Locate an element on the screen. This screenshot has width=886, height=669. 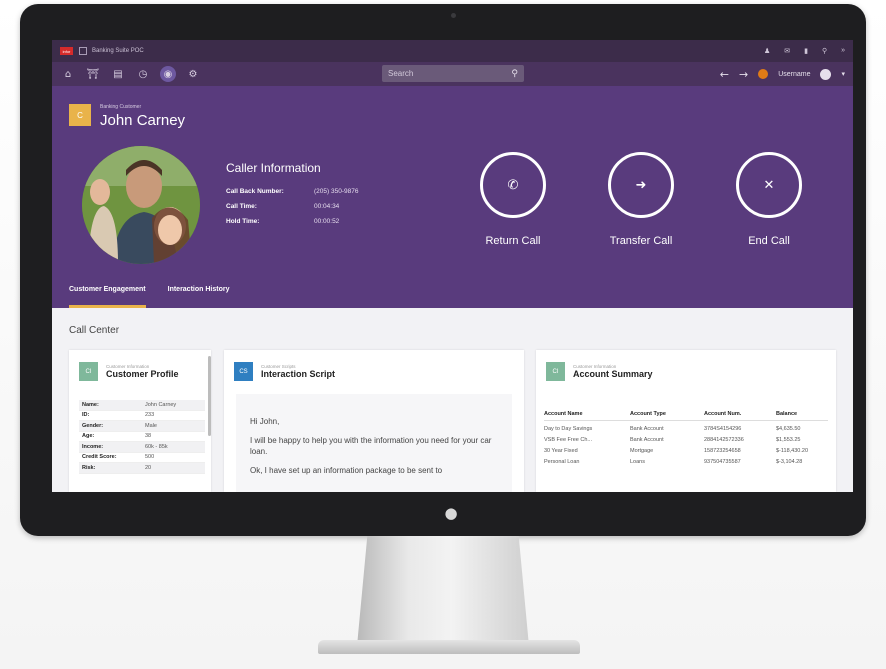
customer-photo is located at coordinates (141, 205).